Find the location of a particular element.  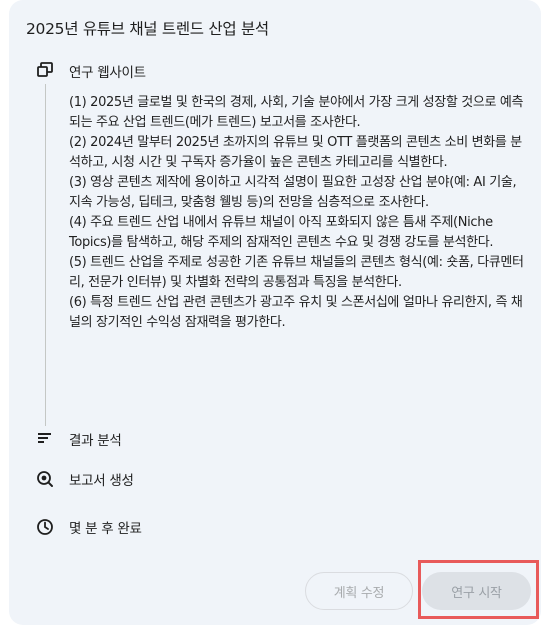

clock-icon is located at coordinates (45, 527).